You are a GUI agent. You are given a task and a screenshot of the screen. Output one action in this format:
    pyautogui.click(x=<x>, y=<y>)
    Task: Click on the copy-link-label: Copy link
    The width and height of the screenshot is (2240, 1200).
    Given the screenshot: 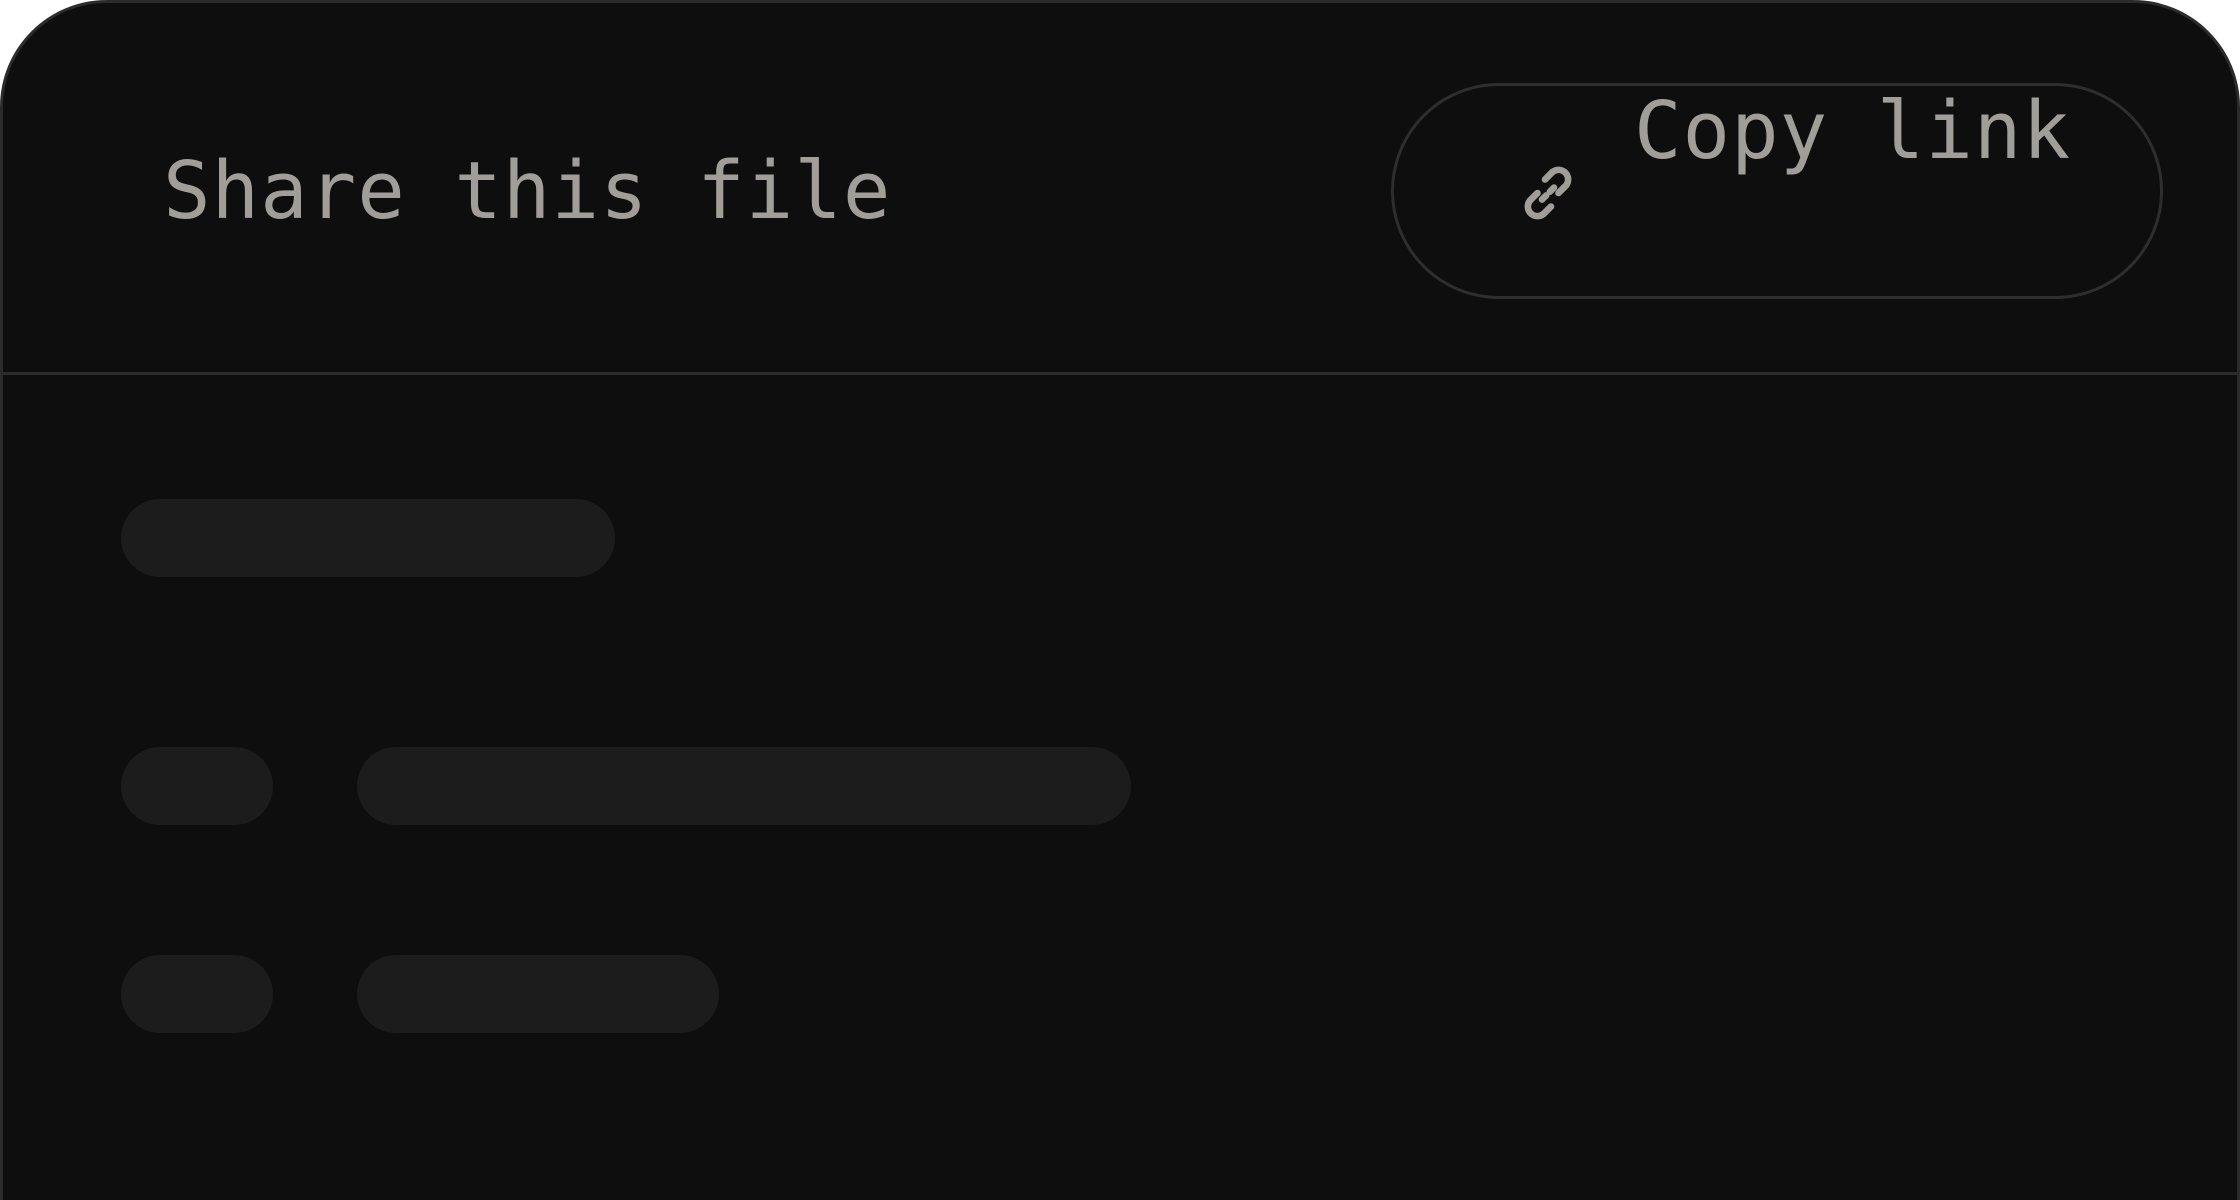 What is the action you would take?
    pyautogui.click(x=1853, y=131)
    